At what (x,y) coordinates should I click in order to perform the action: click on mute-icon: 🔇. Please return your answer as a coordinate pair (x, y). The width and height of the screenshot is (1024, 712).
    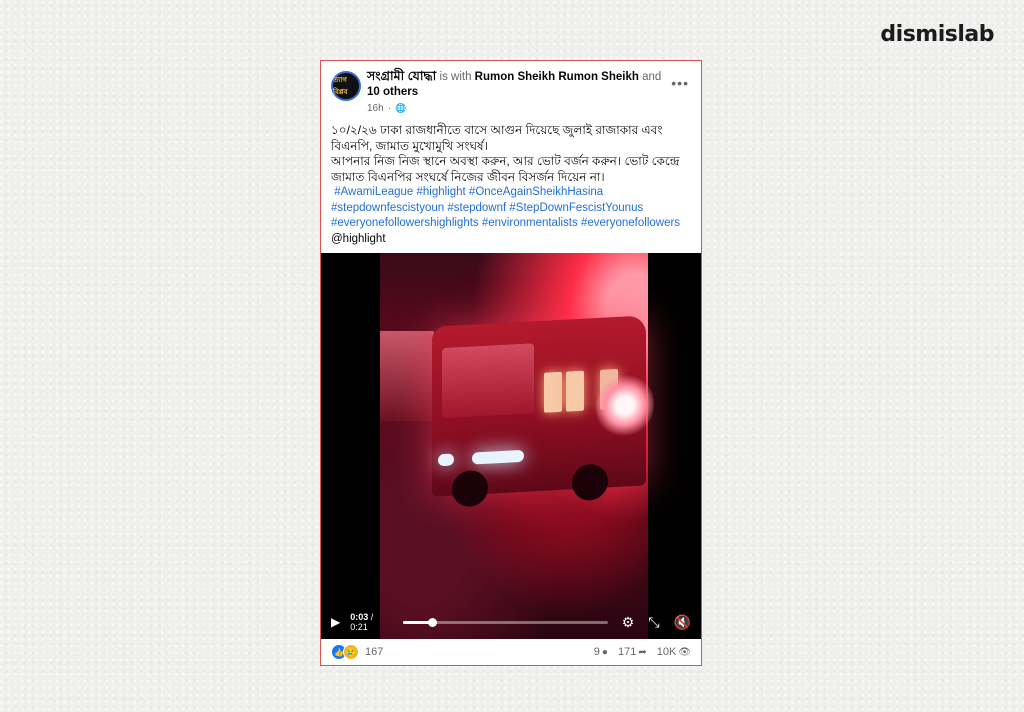
    Looking at the image, I should click on (682, 622).